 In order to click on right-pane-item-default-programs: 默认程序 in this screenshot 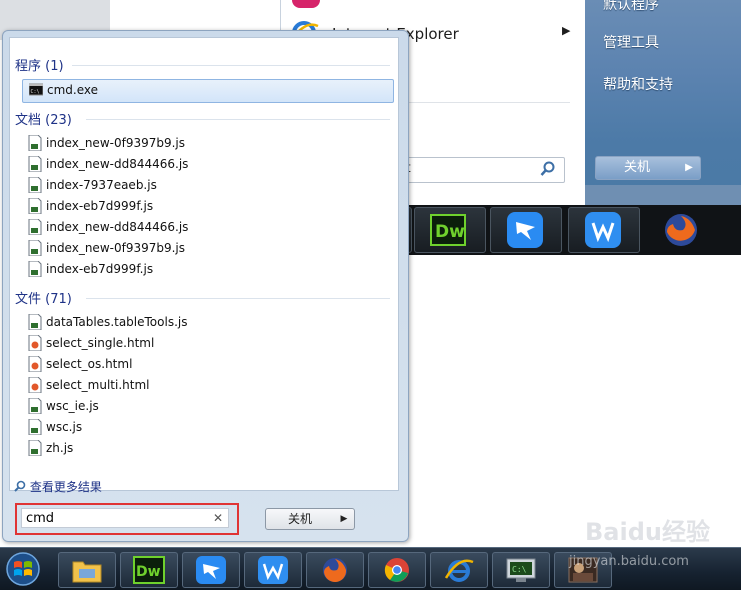, I will do `click(631, 7)`.